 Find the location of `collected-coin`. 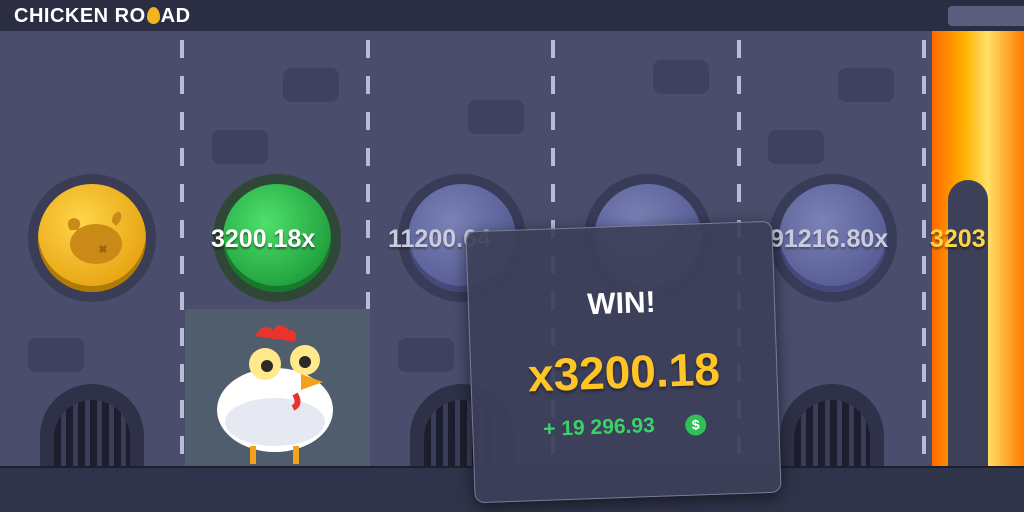

collected-coin is located at coordinates (92, 238).